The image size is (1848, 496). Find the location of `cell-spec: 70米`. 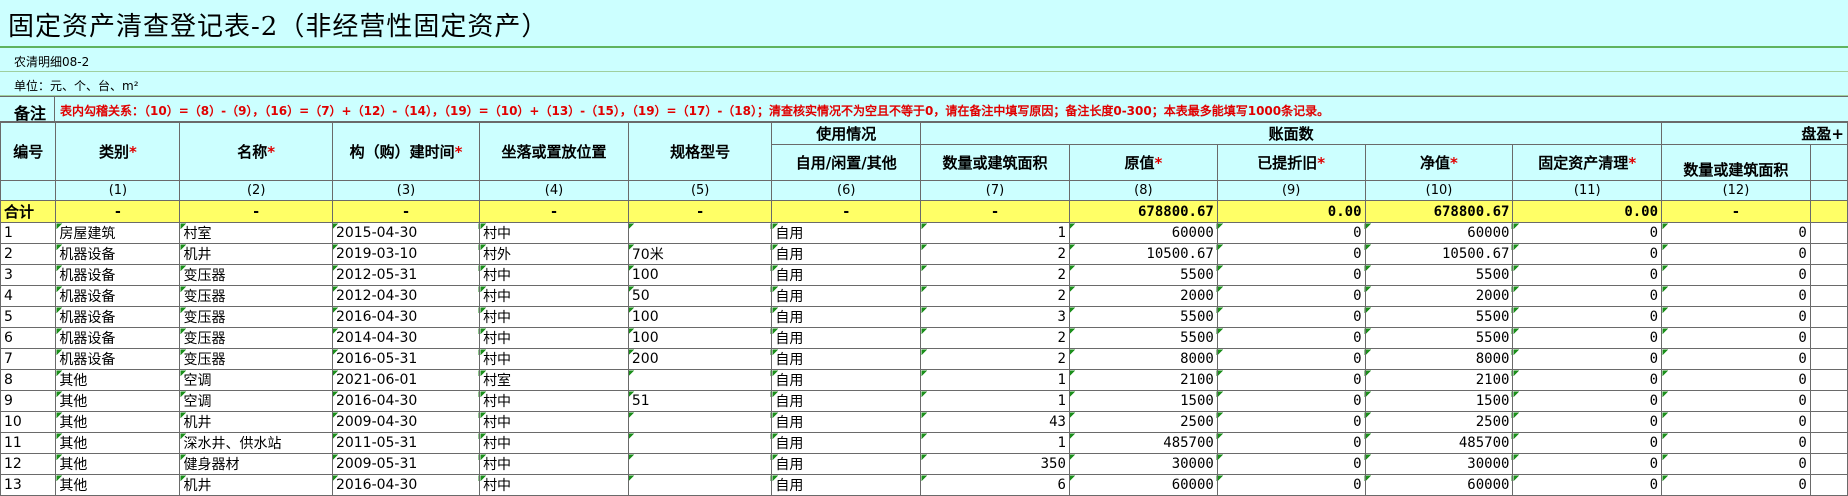

cell-spec: 70米 is located at coordinates (700, 254).